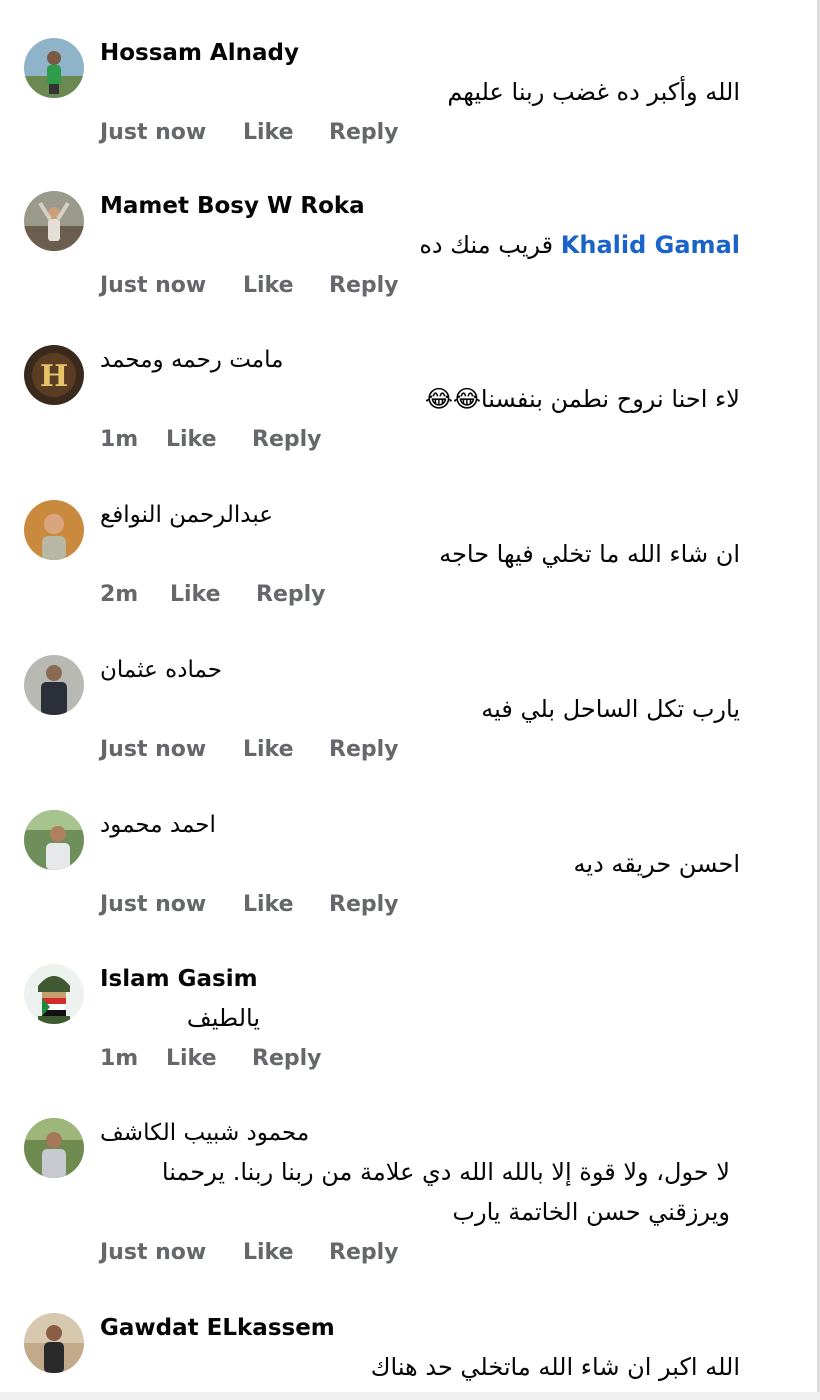  Describe the element at coordinates (650, 245) in the screenshot. I see `mention-link: Khalid Gamal` at that location.